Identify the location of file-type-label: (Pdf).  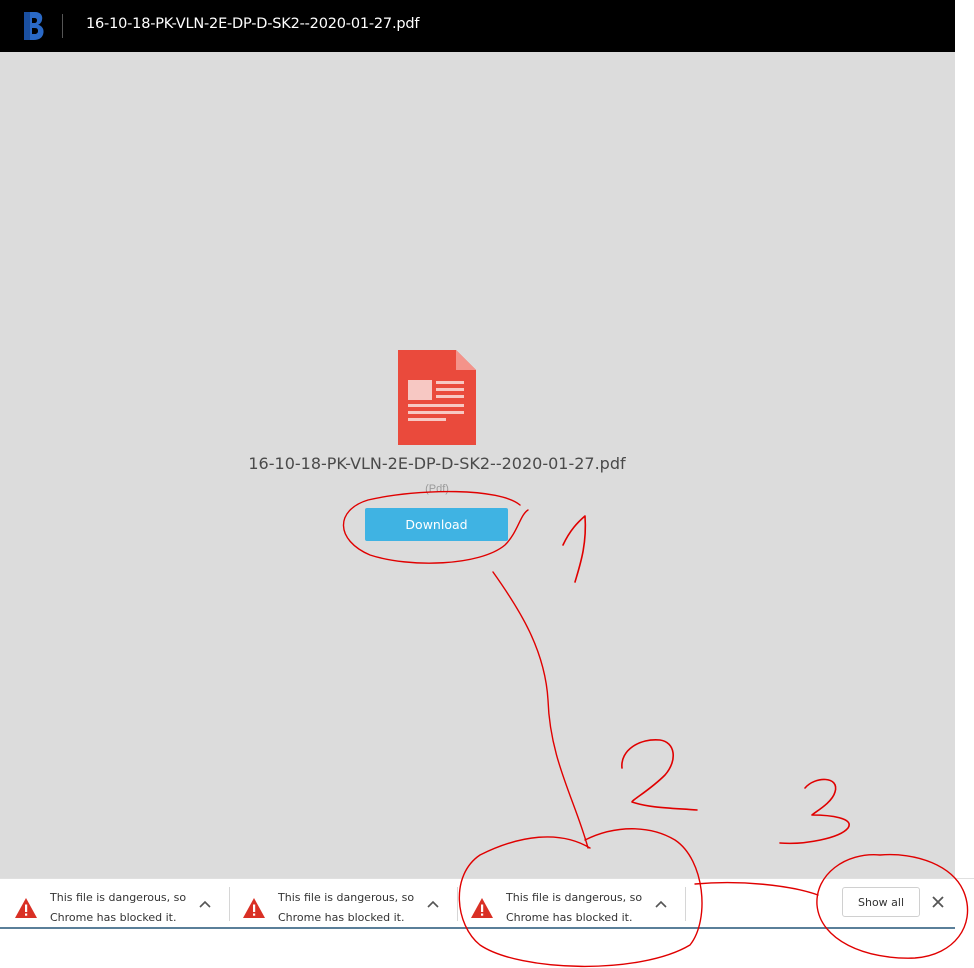
(437, 489).